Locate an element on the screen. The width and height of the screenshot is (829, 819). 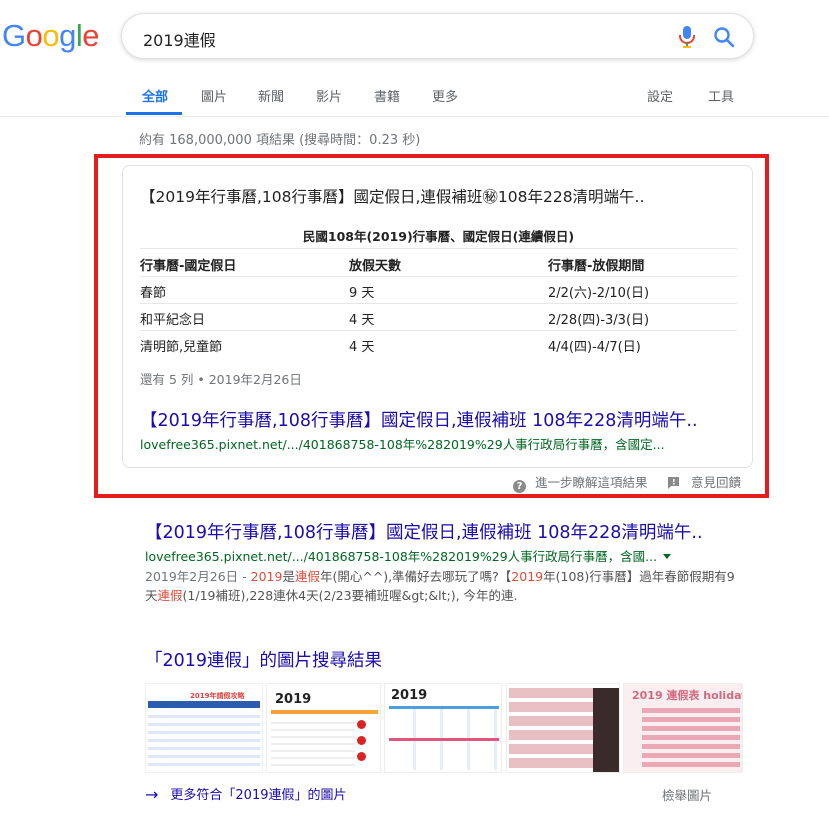
google-logo: Google is located at coordinates (51, 36).